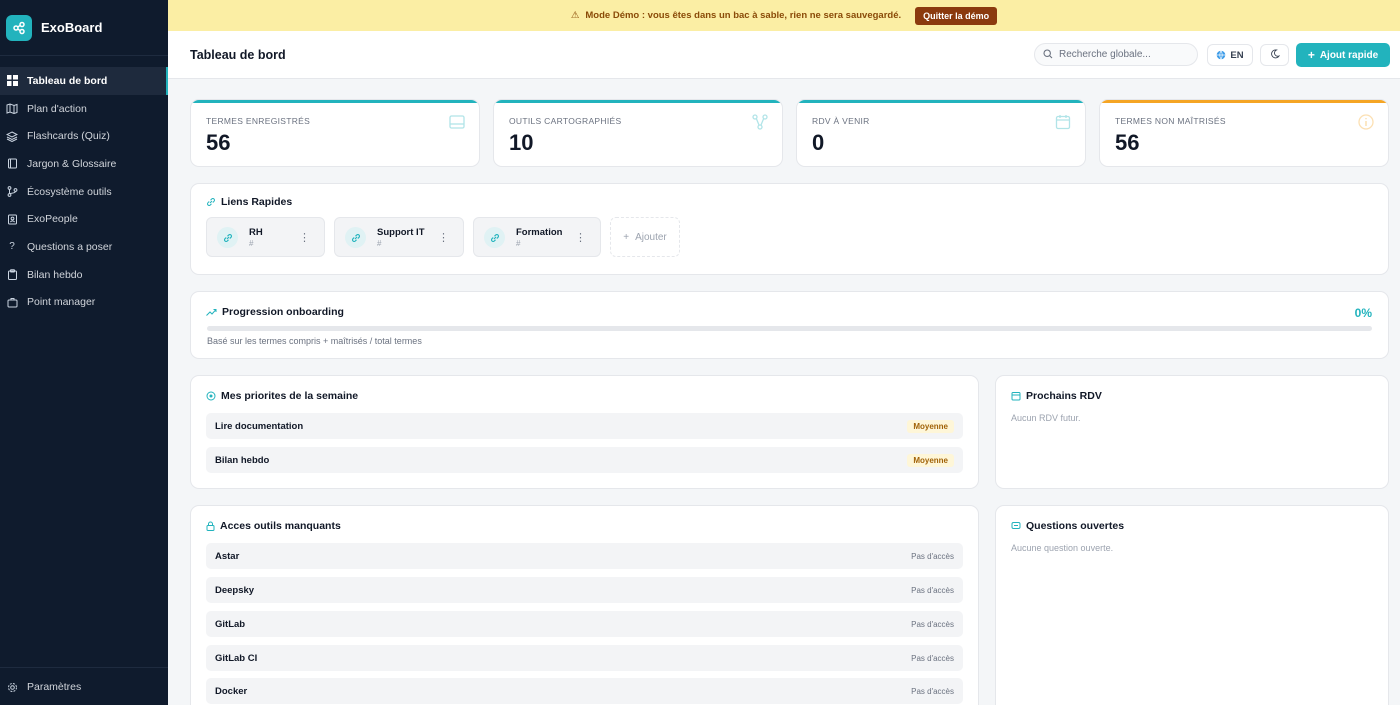  I want to click on questions-empty-note: Aucune question ouverte., so click(1062, 548).